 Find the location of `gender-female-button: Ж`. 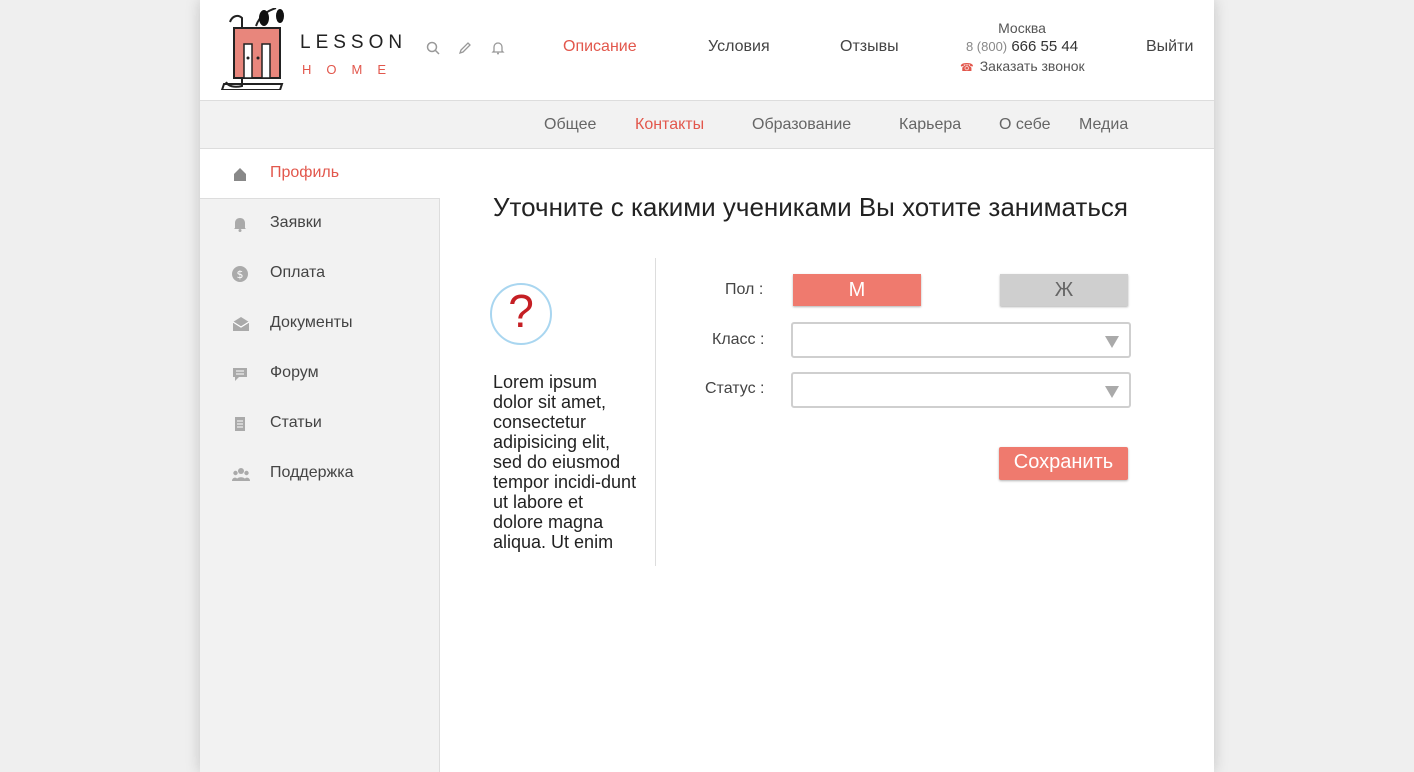

gender-female-button: Ж is located at coordinates (1064, 290).